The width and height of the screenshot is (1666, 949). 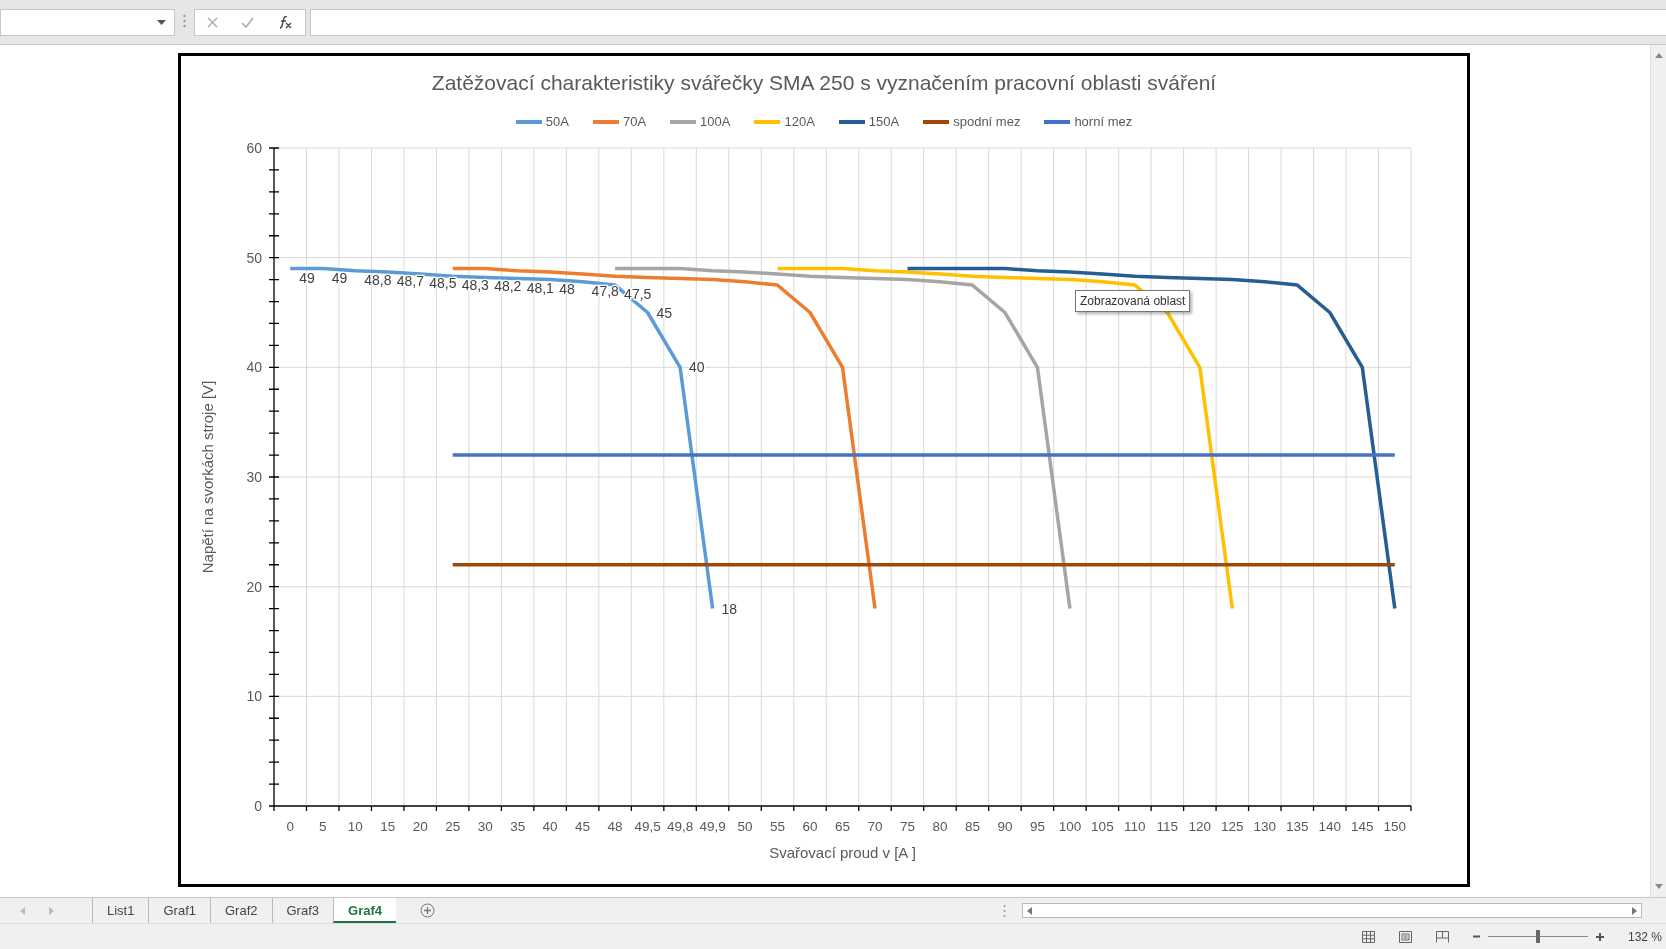 What do you see at coordinates (1103, 122) in the screenshot?
I see `legend-label: horní mez` at bounding box center [1103, 122].